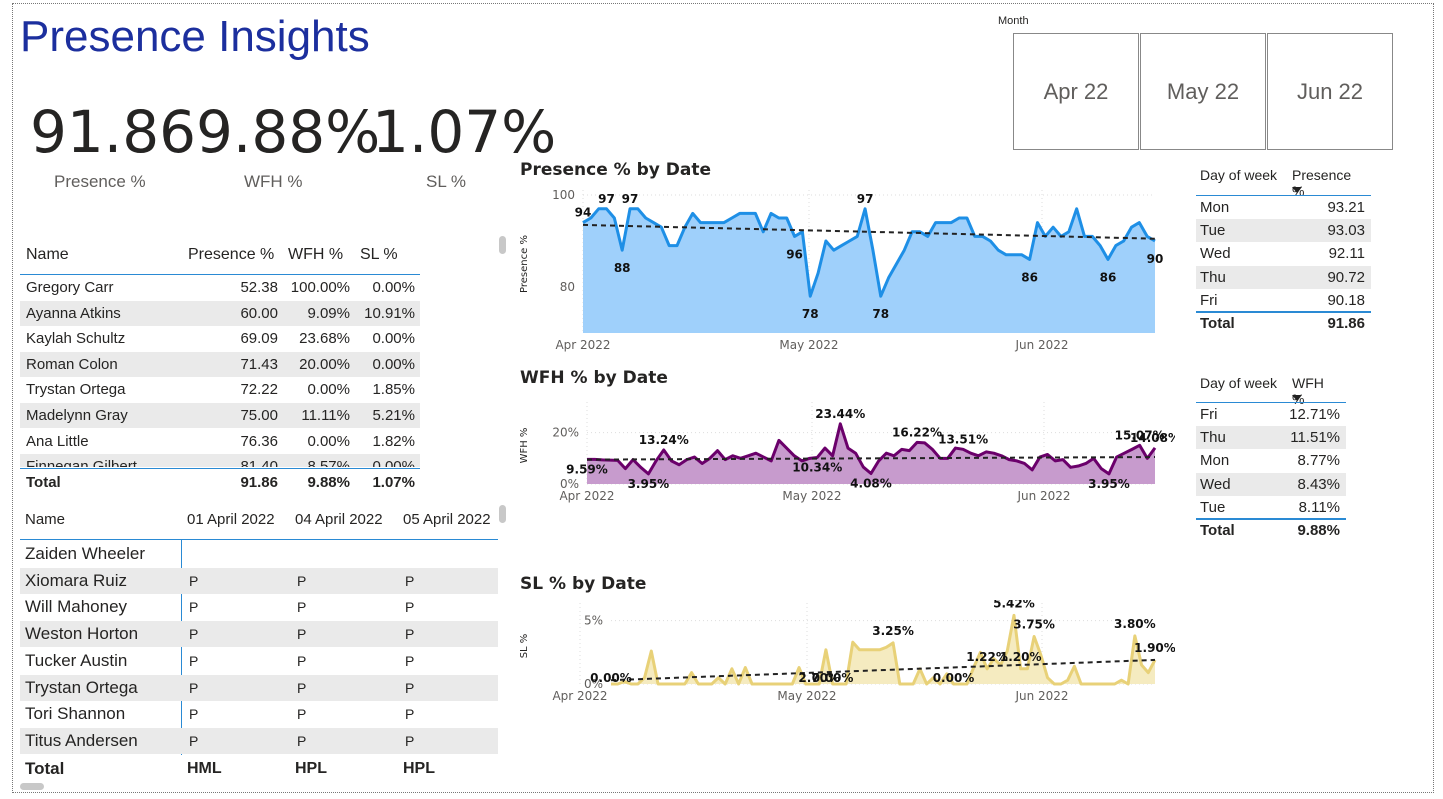 The image size is (1443, 799). I want to click on data-label: 3.80%, so click(1135, 624).